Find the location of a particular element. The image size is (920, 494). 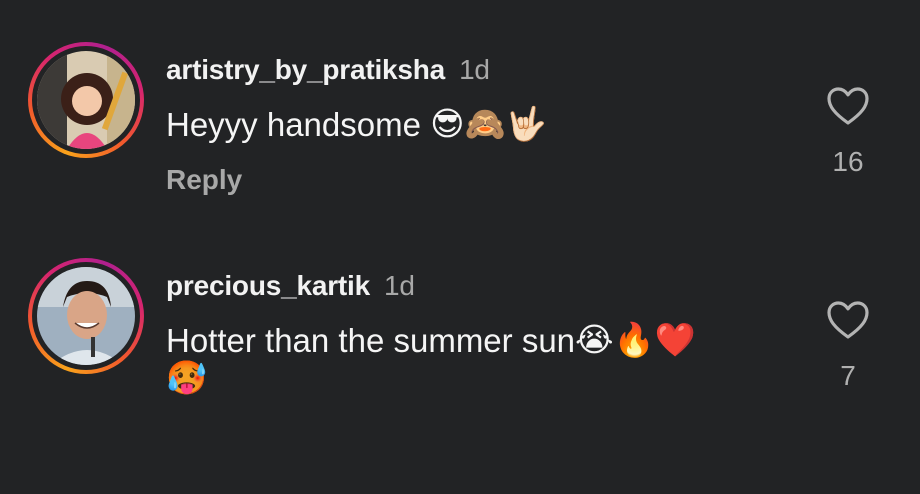

comment-text-body: Heyyy handsome is located at coordinates (293, 124).